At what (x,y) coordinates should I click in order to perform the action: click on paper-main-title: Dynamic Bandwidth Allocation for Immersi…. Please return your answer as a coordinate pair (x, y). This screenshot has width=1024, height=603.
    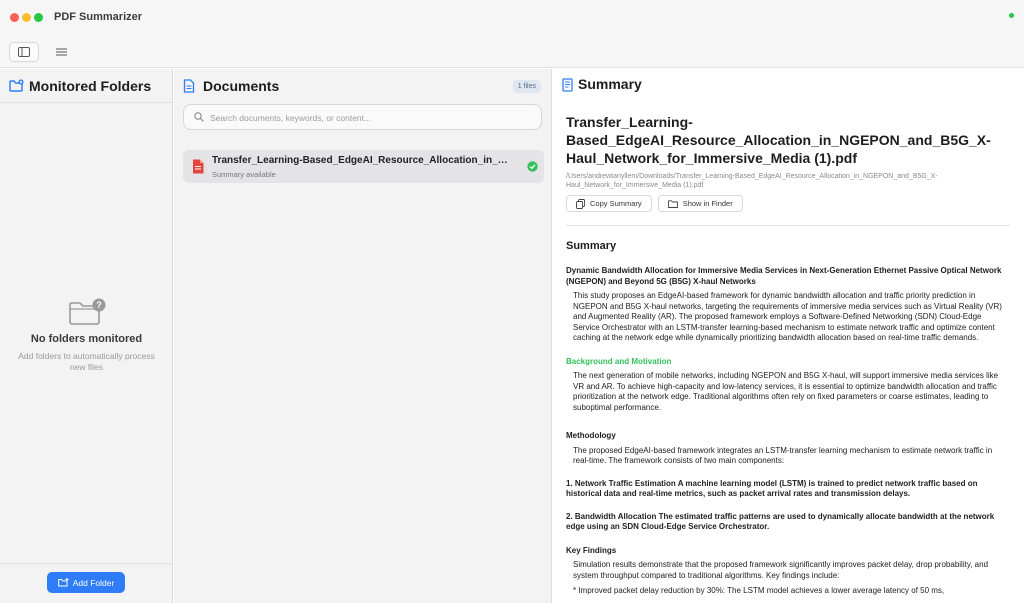
    Looking at the image, I should click on (784, 276).